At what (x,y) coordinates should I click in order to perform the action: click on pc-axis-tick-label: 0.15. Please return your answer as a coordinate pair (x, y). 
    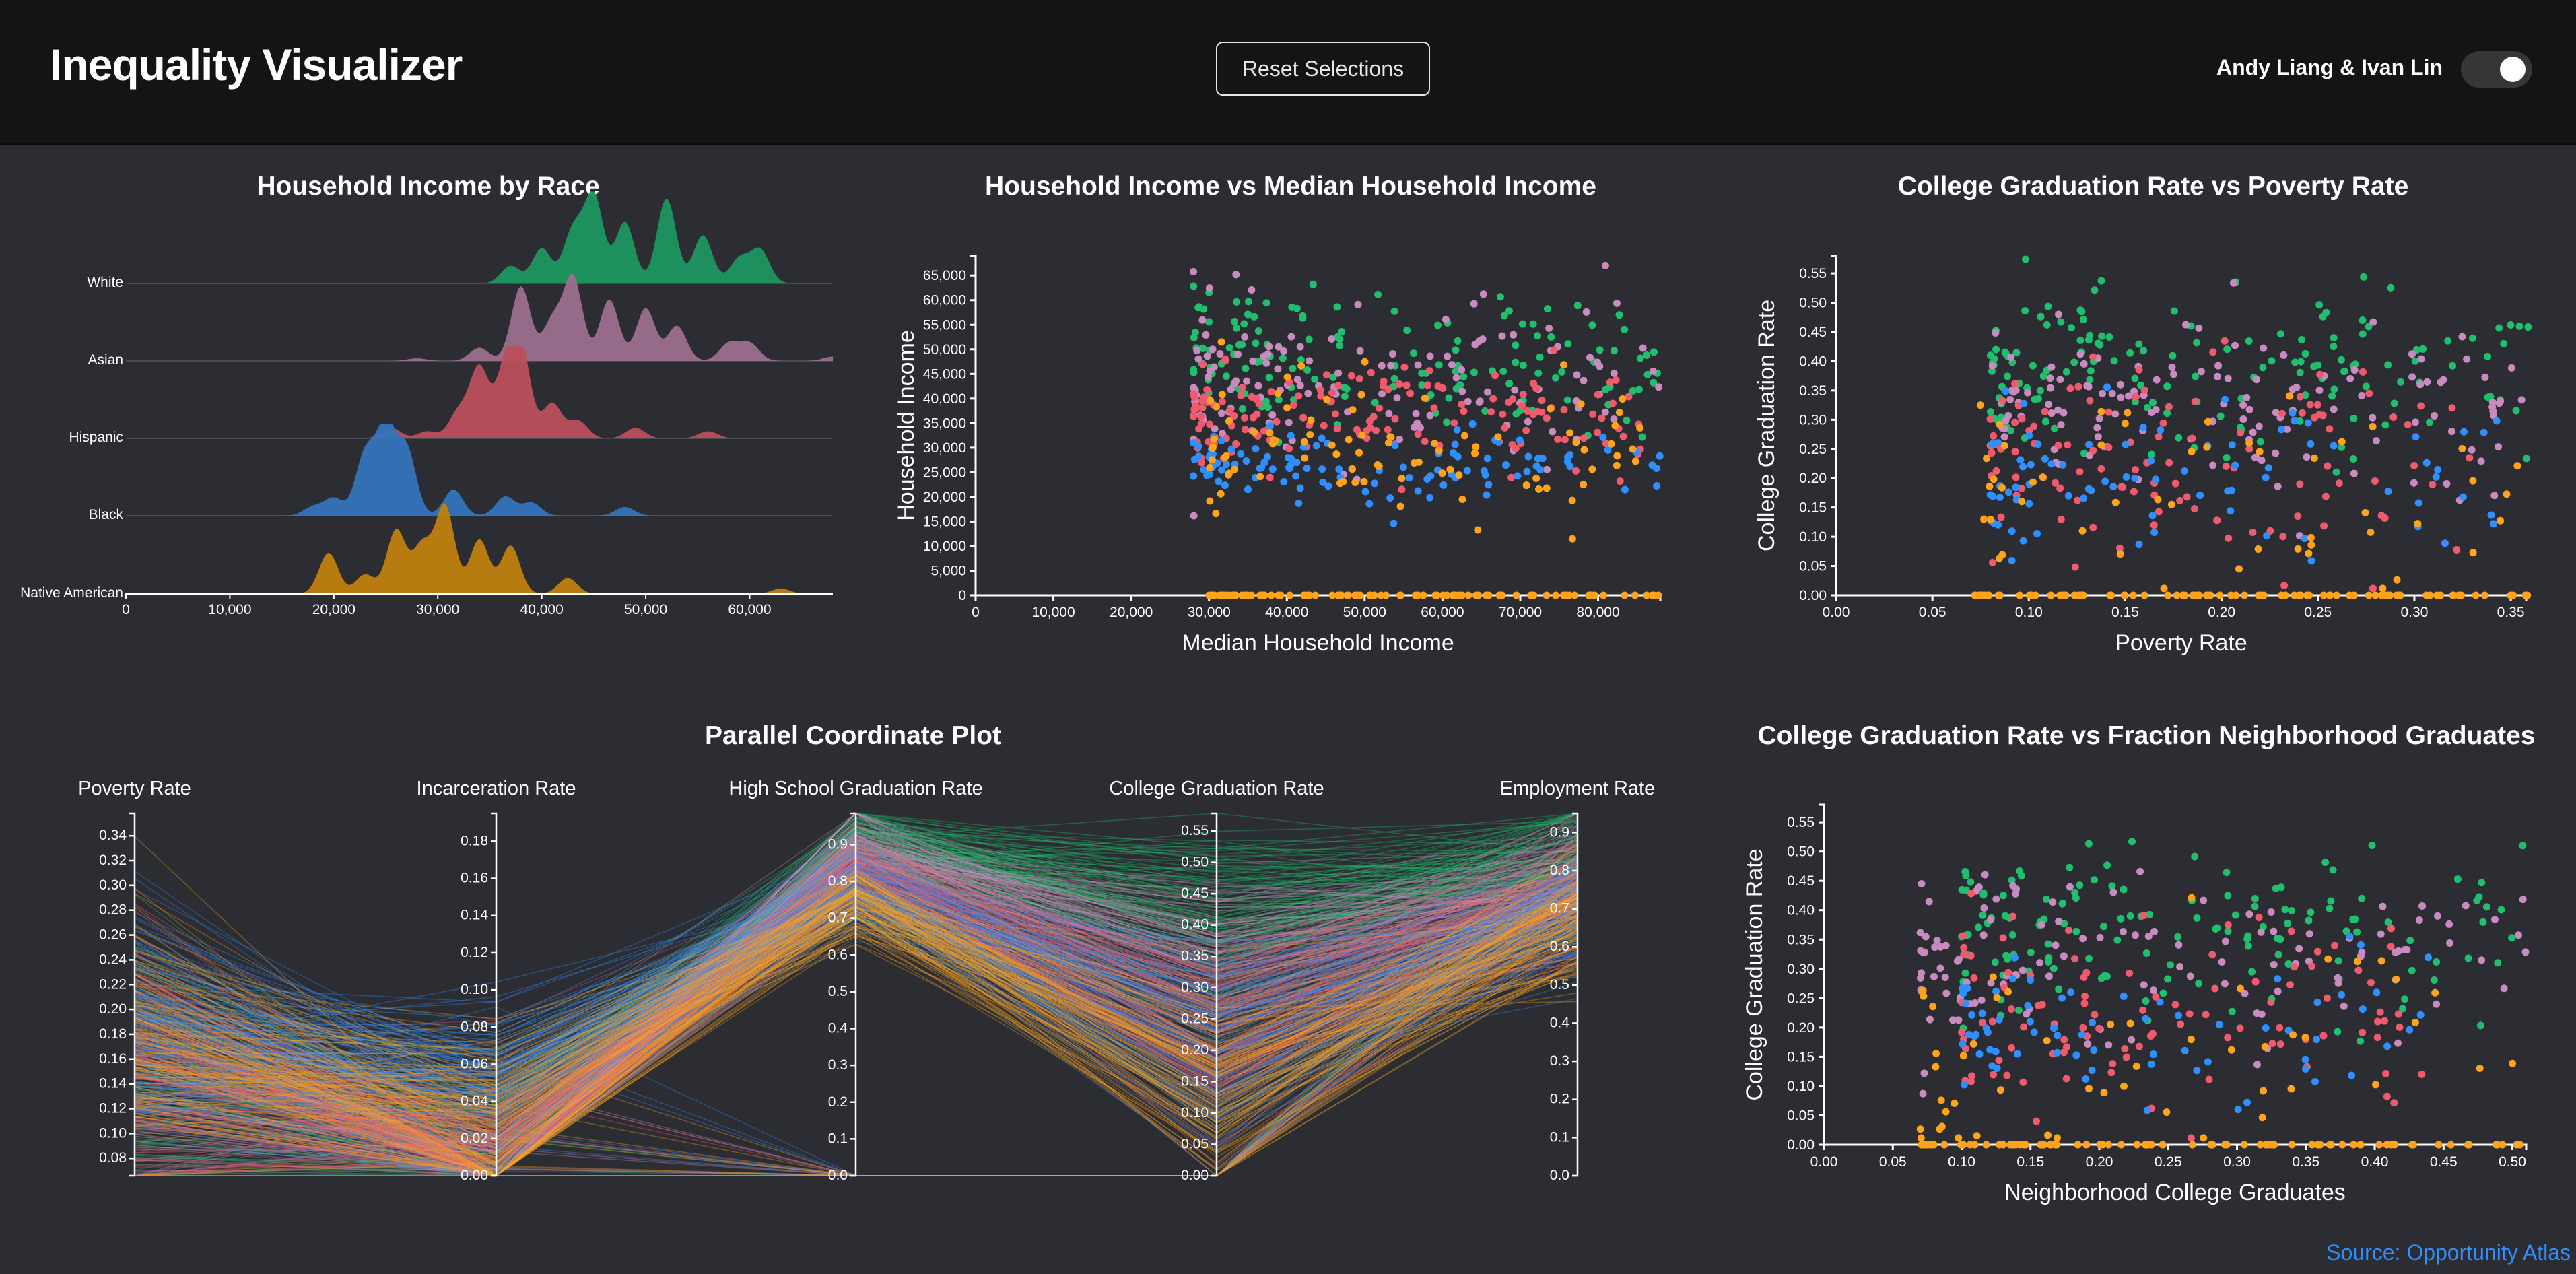
    Looking at the image, I should click on (1195, 1081).